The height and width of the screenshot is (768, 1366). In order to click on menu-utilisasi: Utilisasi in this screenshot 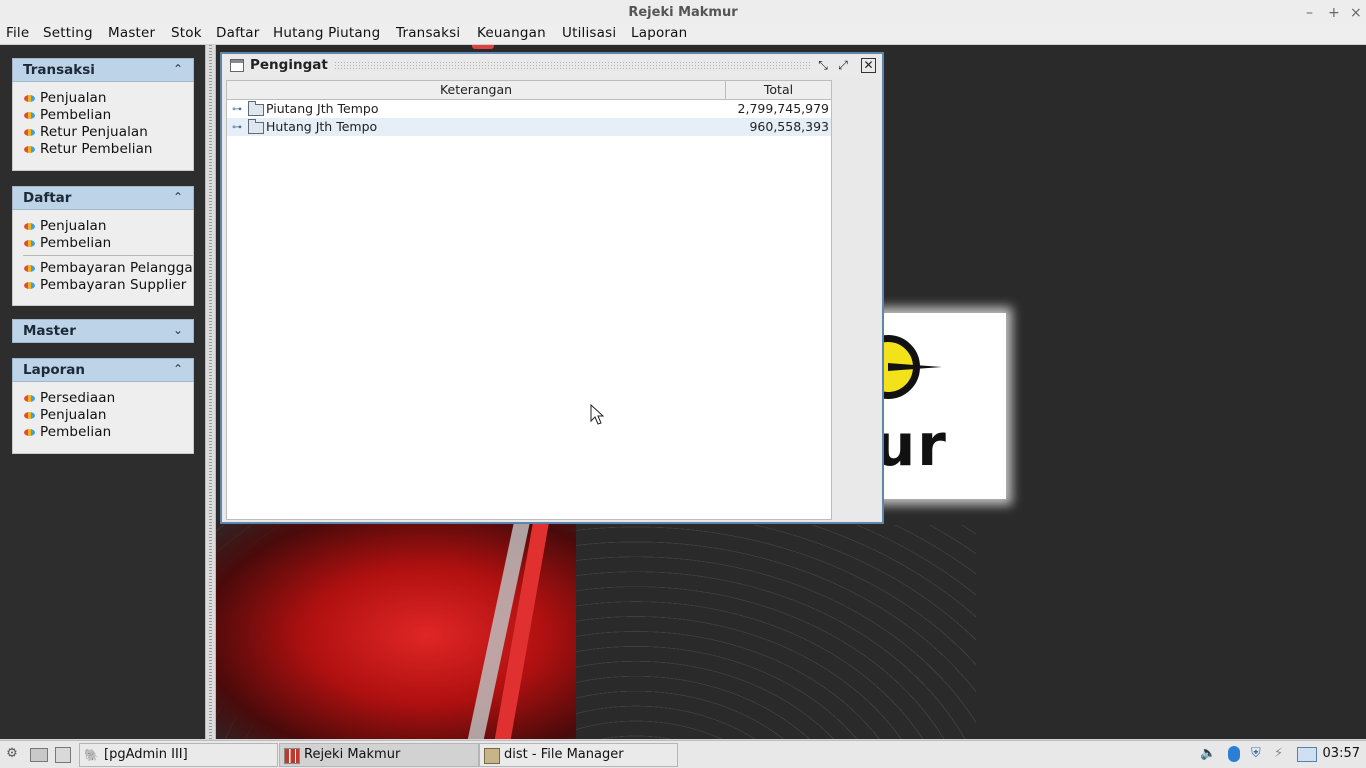, I will do `click(589, 33)`.